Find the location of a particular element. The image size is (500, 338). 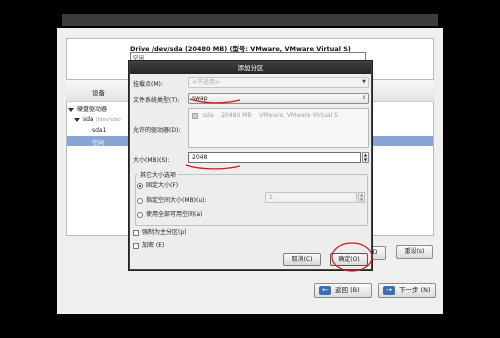

fill-max-label: 指定空间大小(MB)(u): is located at coordinates (176, 200).